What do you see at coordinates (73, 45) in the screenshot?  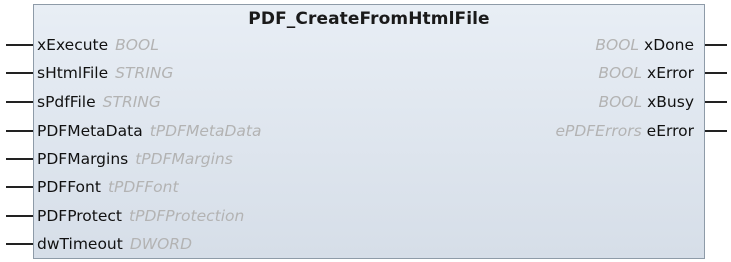 I see `input-pin-name: xExecute` at bounding box center [73, 45].